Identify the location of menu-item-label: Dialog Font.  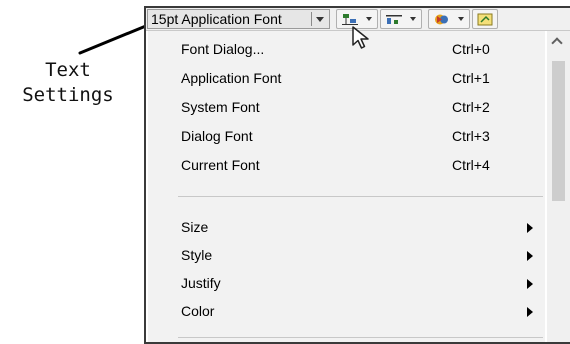
(217, 136).